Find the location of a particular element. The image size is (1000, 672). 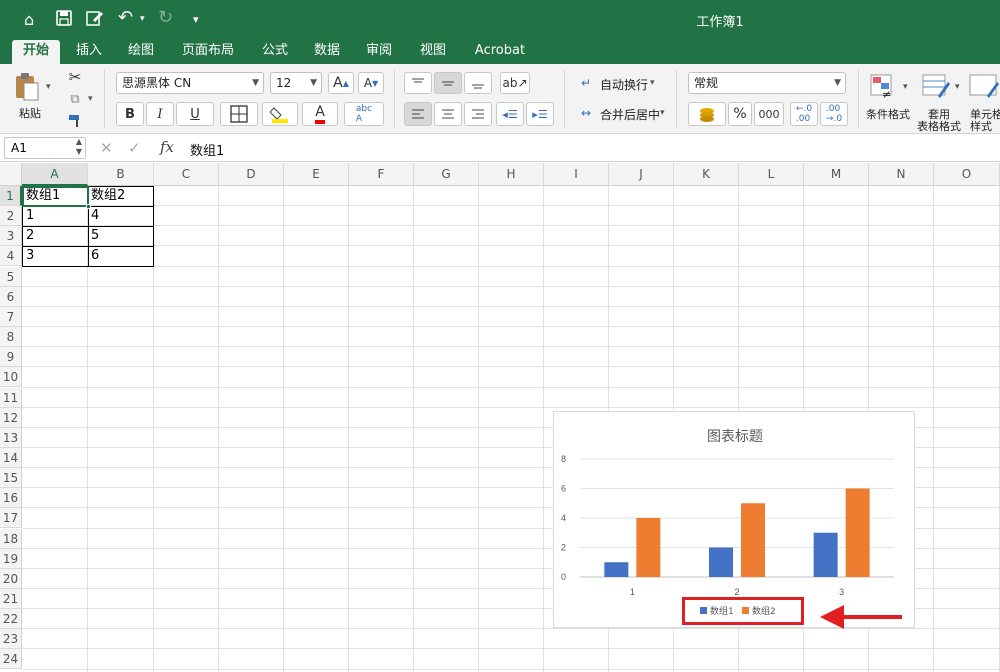

row-header-18: 18 is located at coordinates (11, 538).